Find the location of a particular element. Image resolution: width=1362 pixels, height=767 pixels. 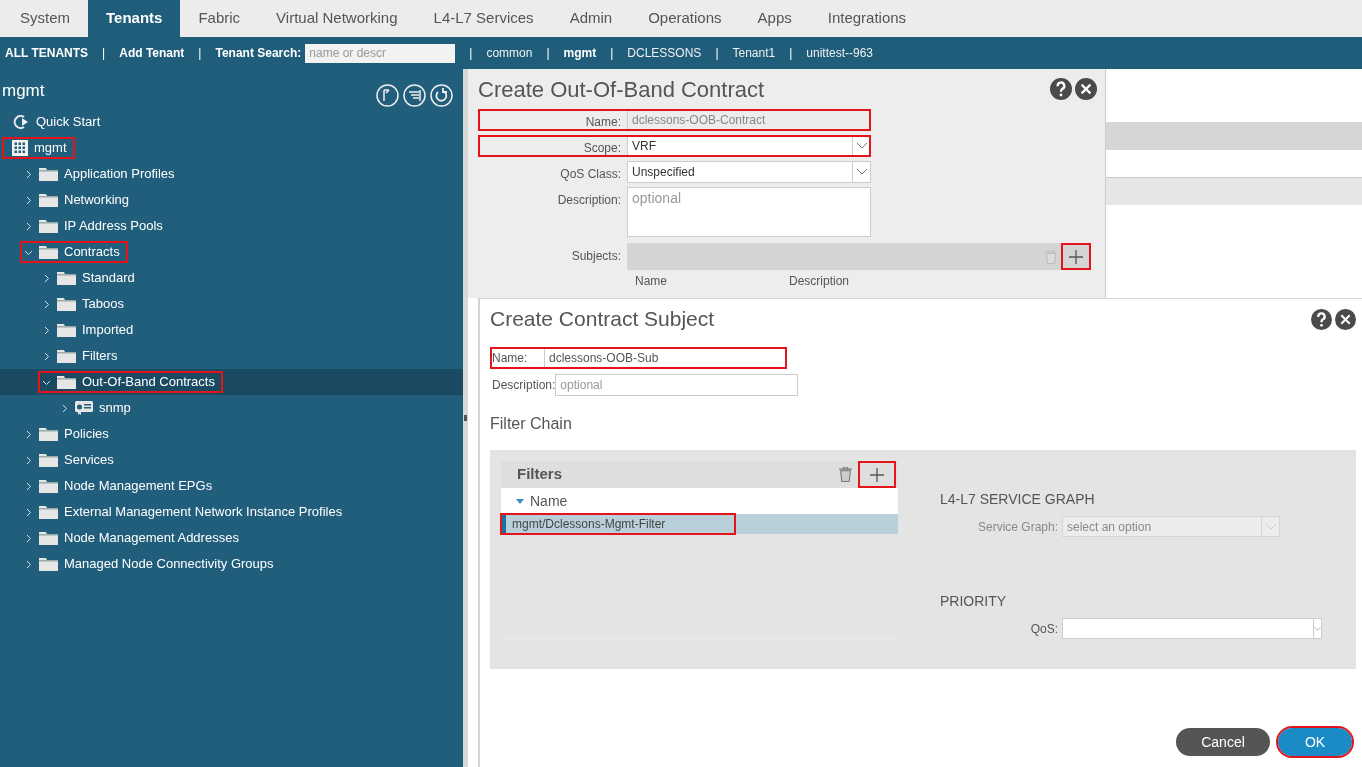

caret-icon is located at coordinates (1317, 628).